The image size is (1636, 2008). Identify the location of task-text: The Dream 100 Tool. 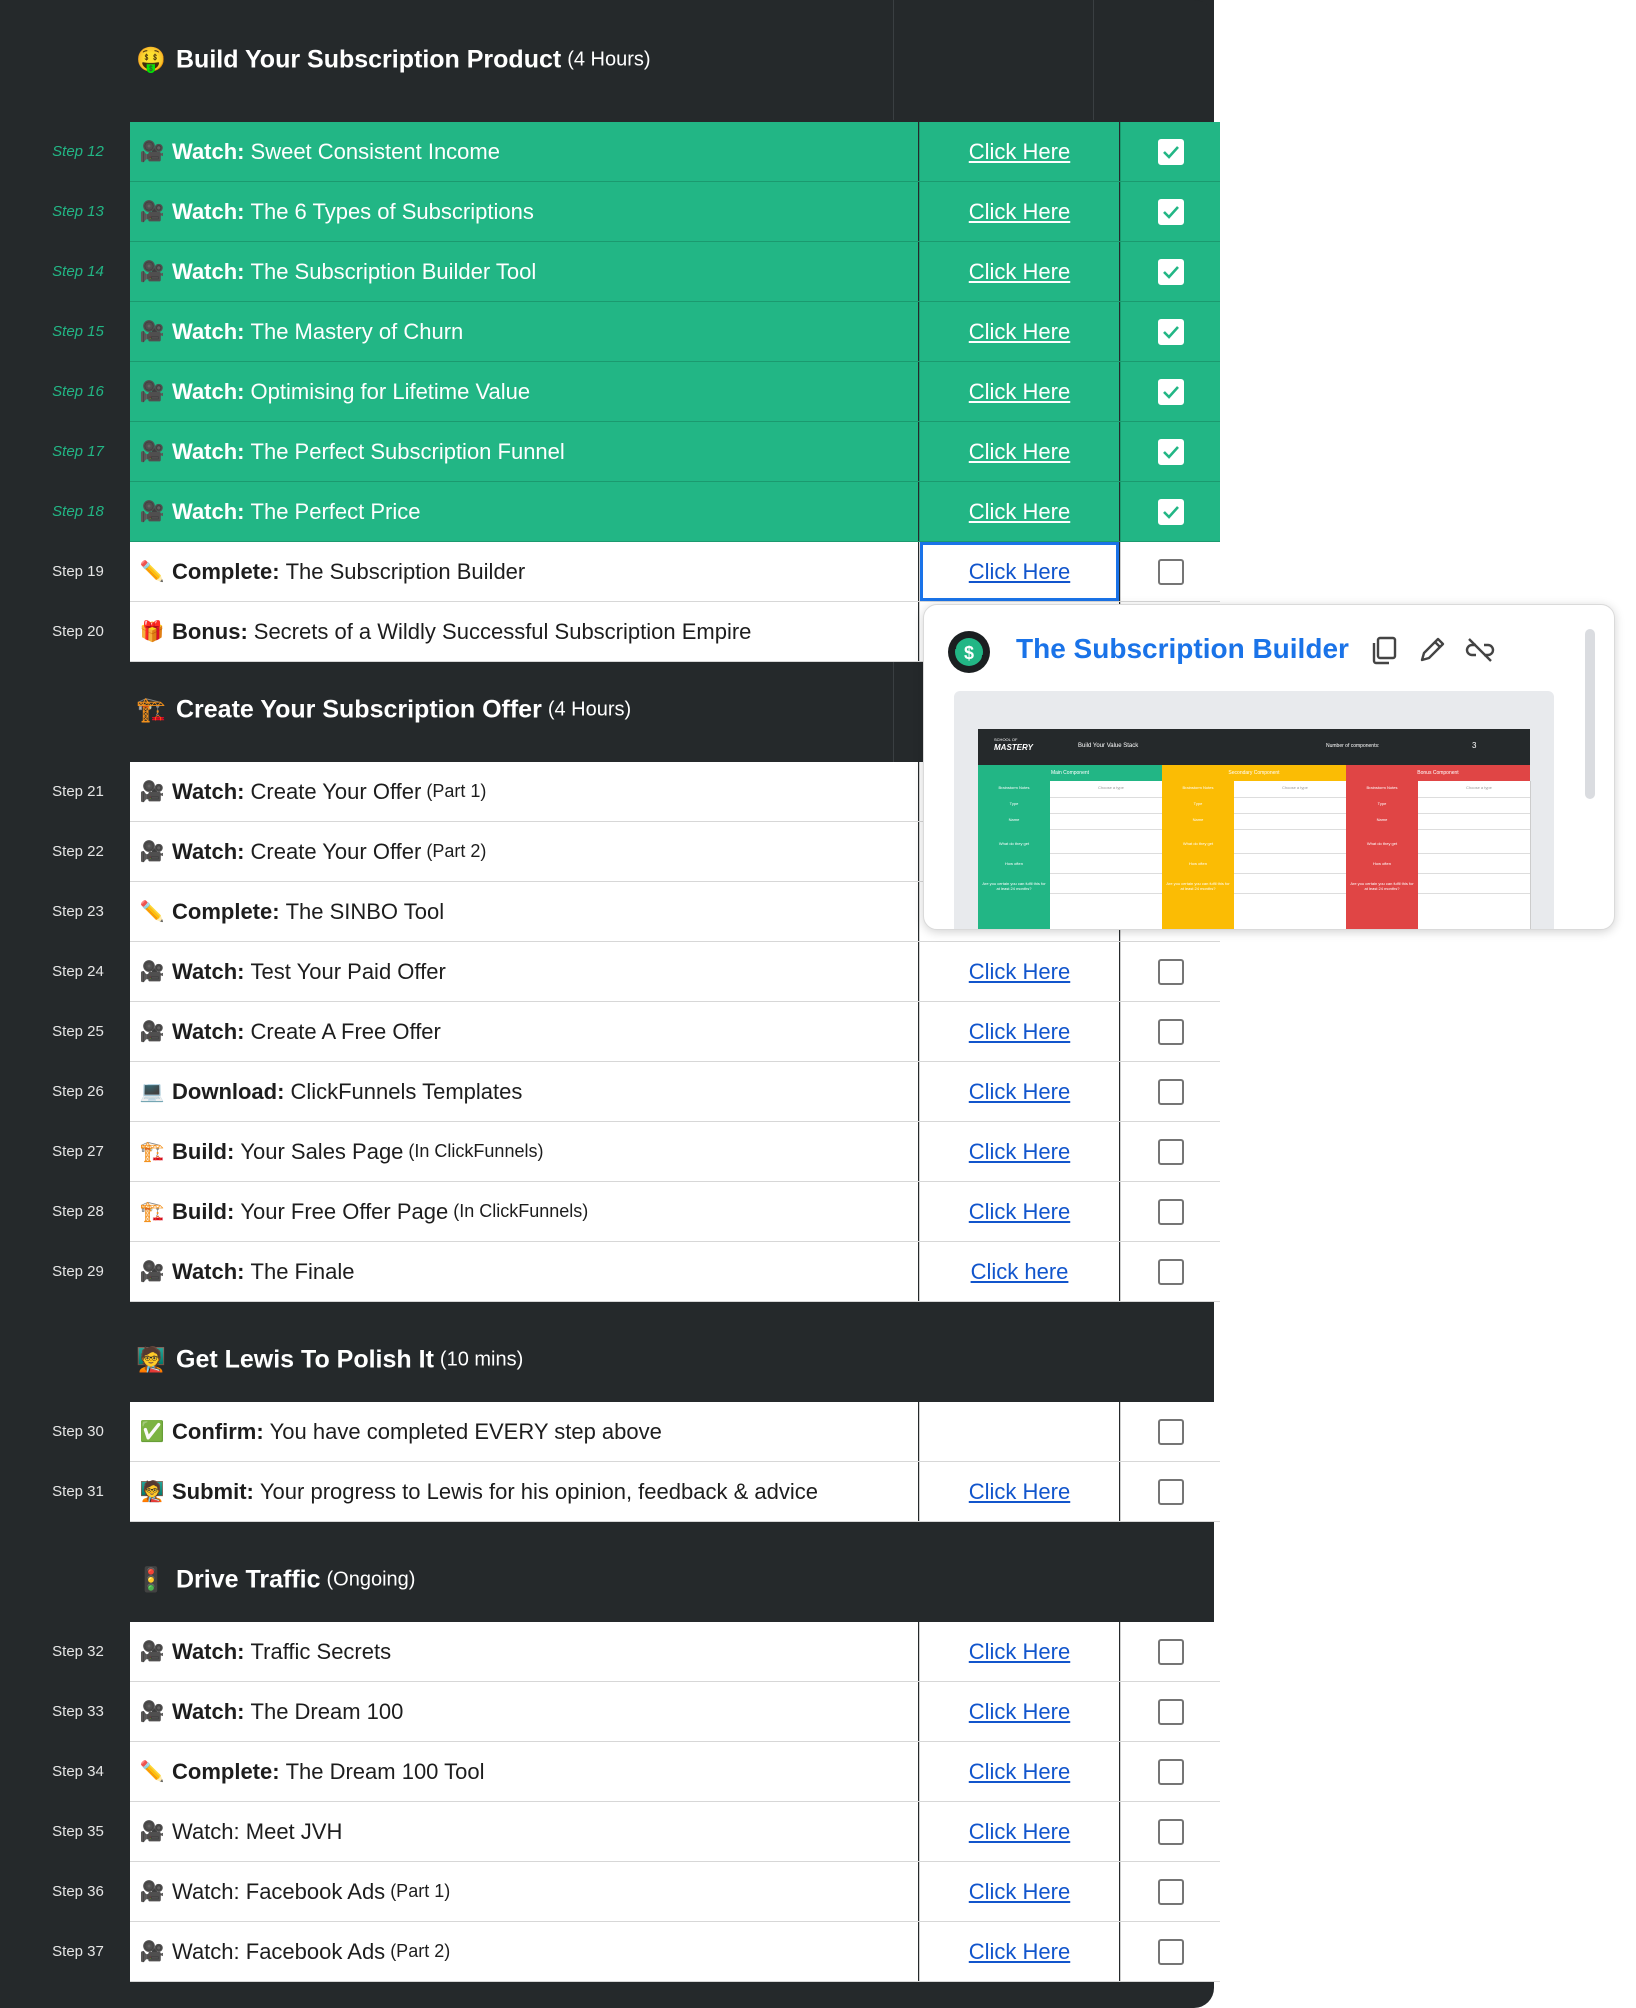
(385, 1771).